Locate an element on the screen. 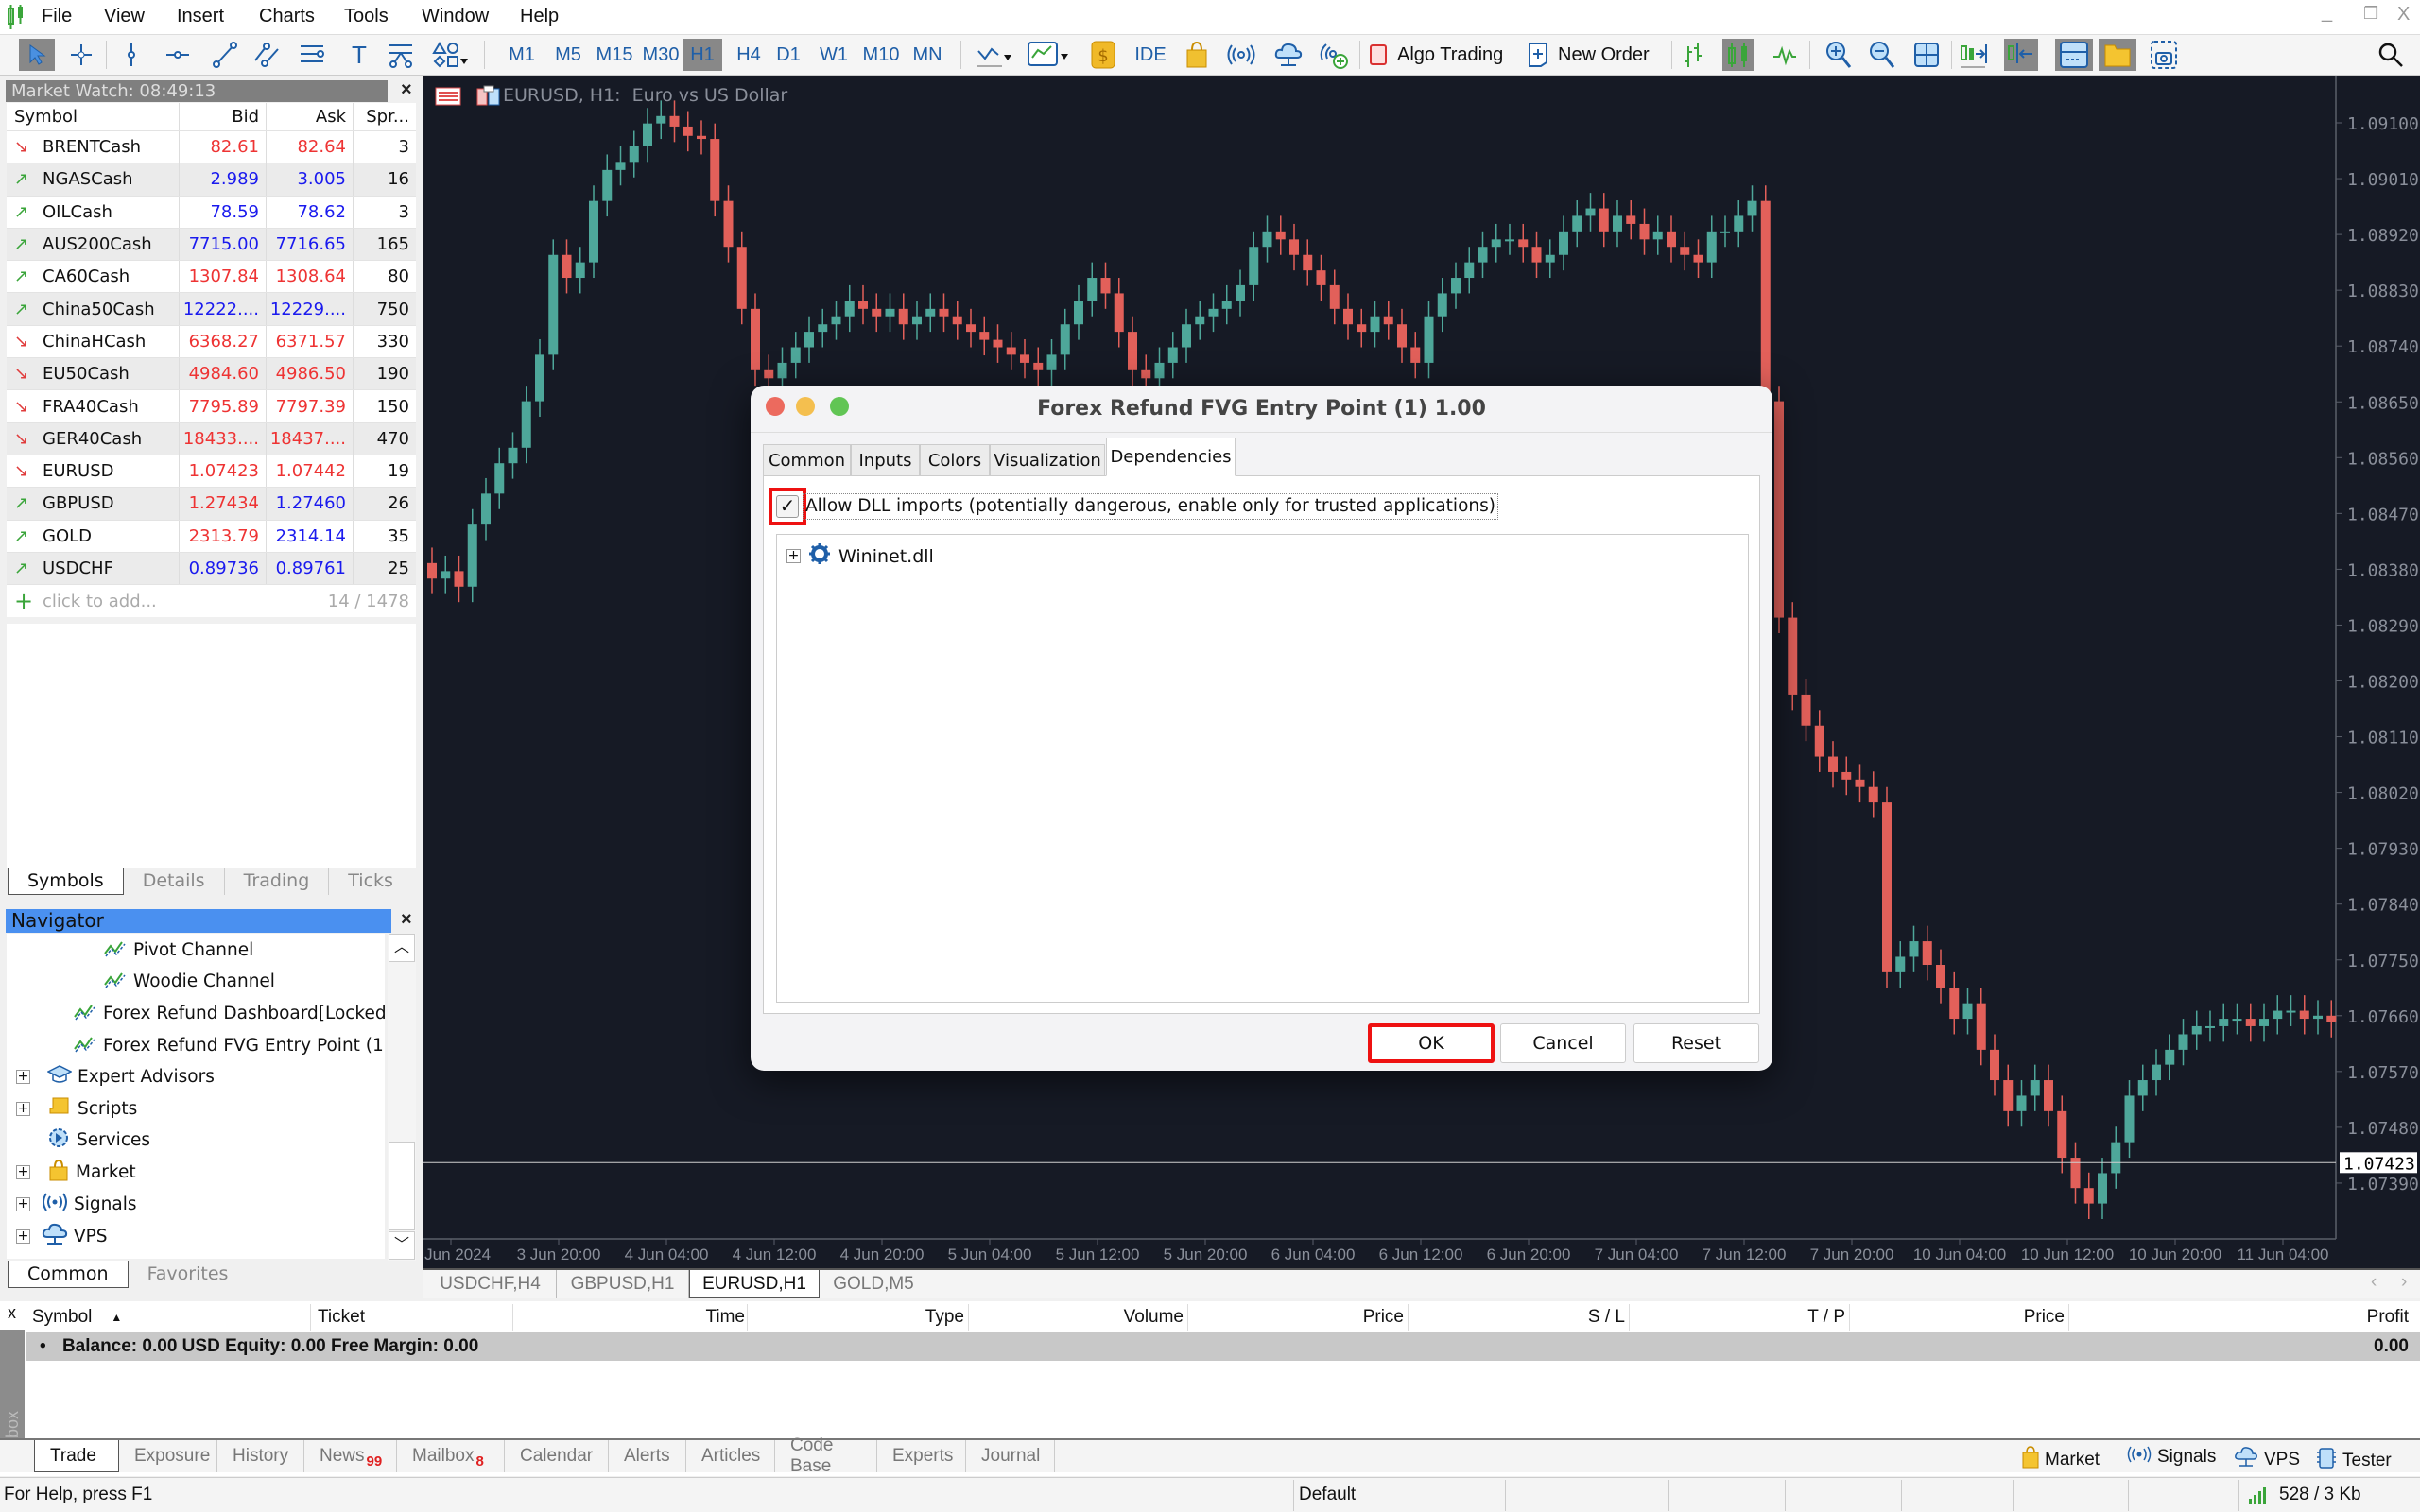  horizontal-line-tool is located at coordinates (178, 55).